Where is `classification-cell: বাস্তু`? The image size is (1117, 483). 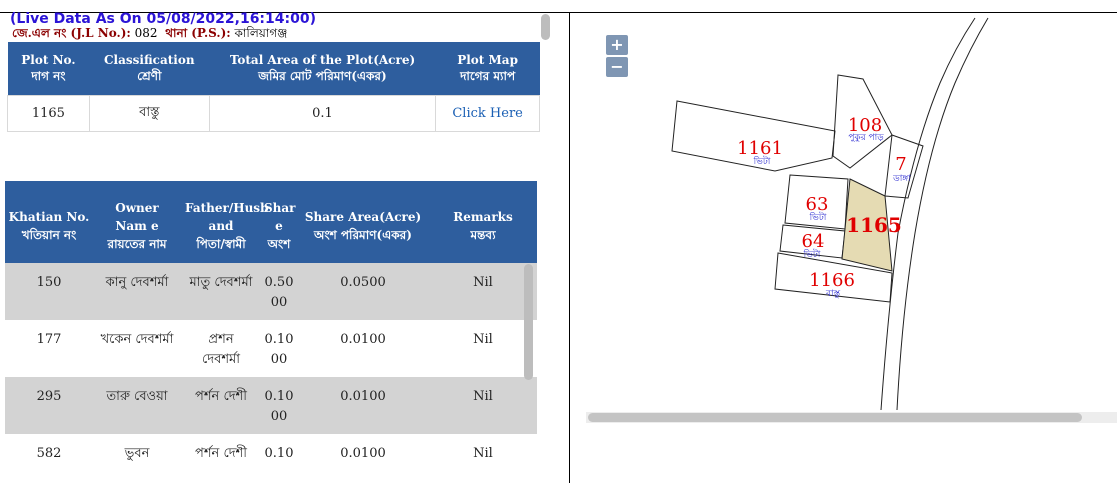
classification-cell: বাস্তু is located at coordinates (149, 113).